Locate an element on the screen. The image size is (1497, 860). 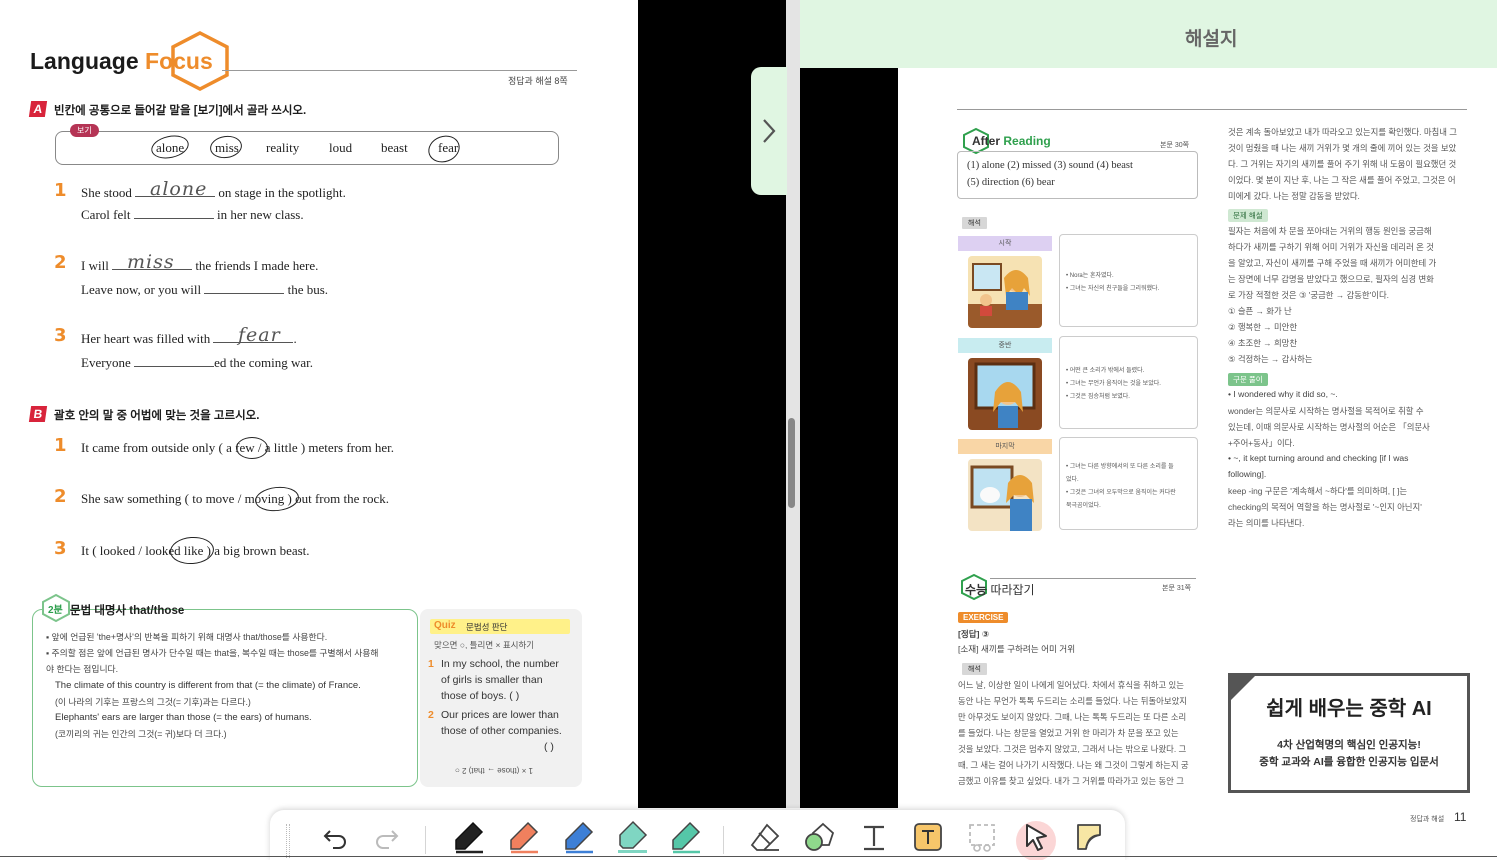
explanation-line: 로 가장 적절한 것은 ③ '궁금한 → 감동한'이다. is located at coordinates (1308, 295).